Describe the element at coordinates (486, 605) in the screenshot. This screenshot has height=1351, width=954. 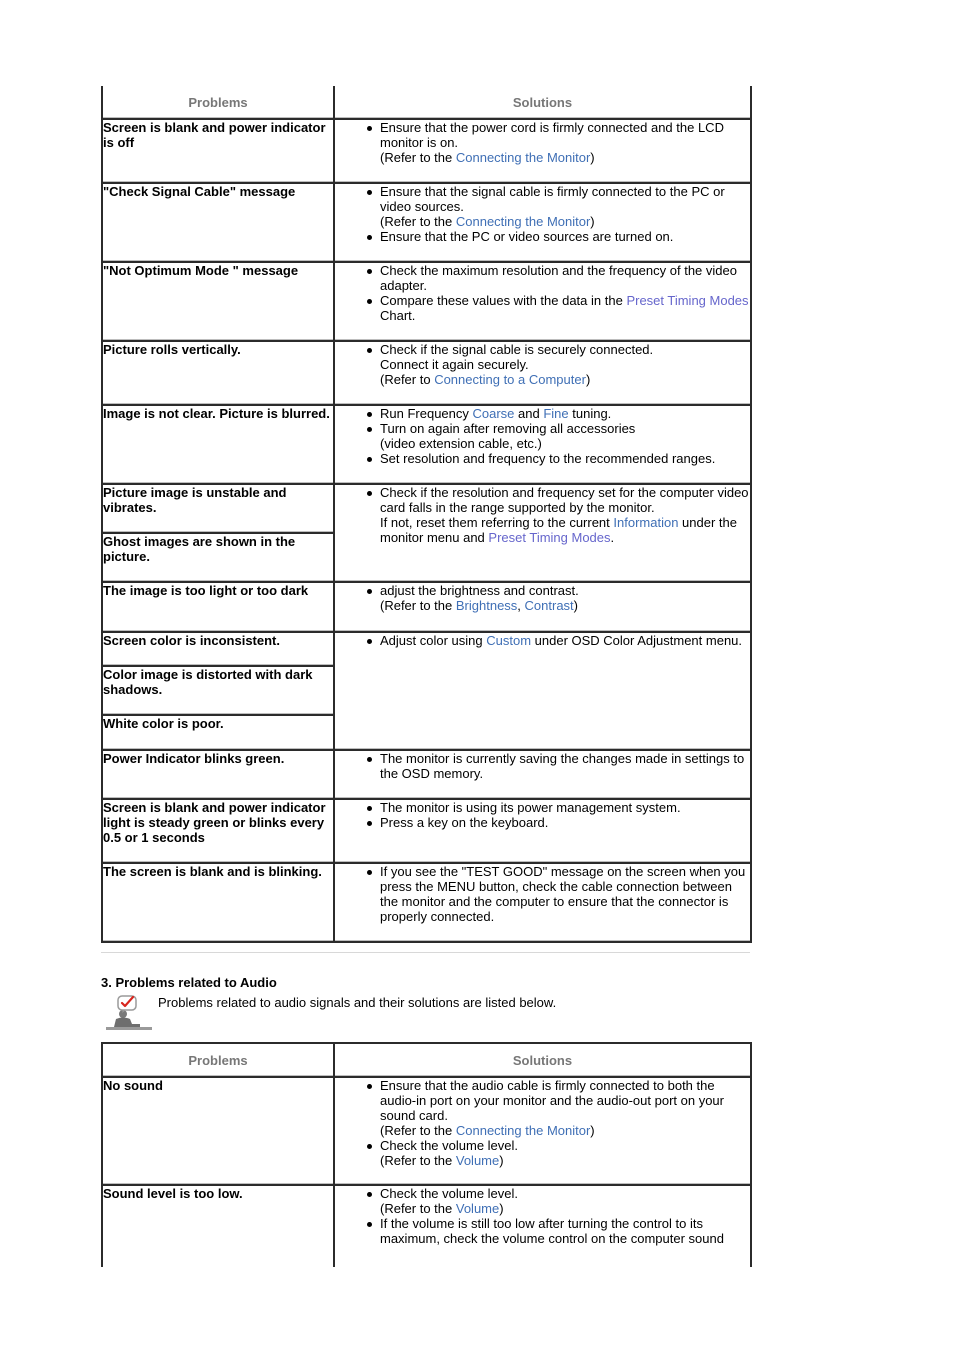
I see `link-brightness: Brightness` at that location.